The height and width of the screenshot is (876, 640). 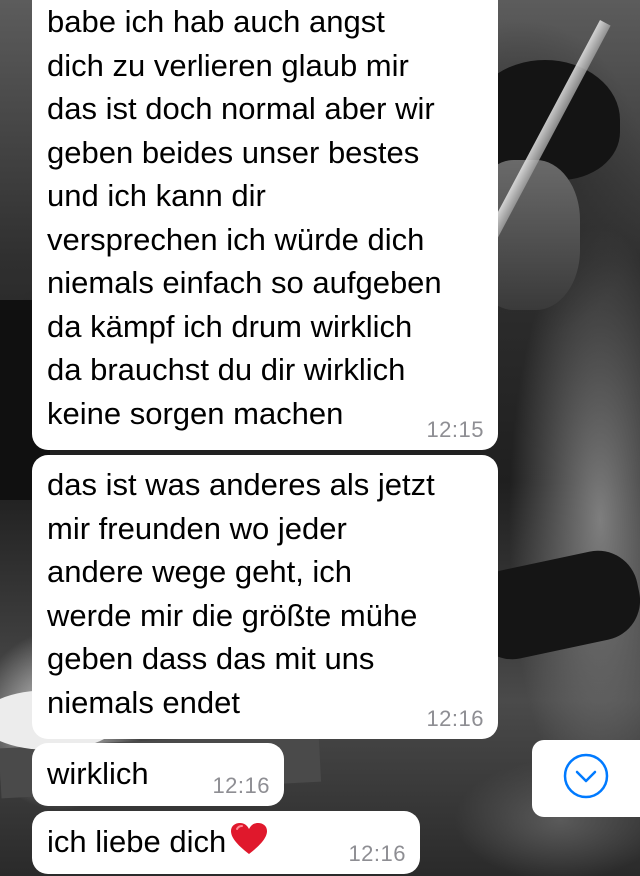 I want to click on scroll-to-bottom-button, so click(x=586, y=778).